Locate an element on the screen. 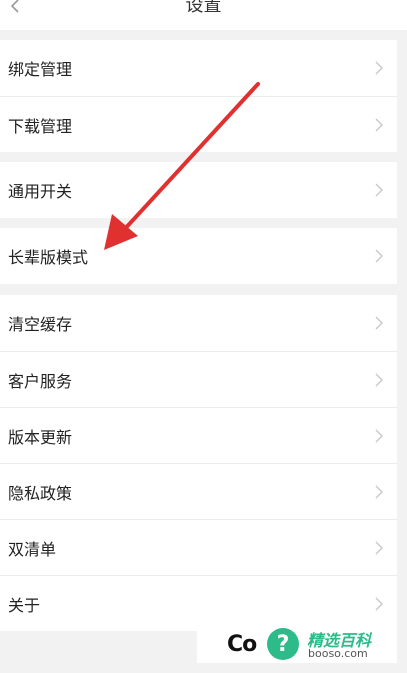 The image size is (407, 673). watermark: Co ? 精选百科 booso.com is located at coordinates (297, 644).